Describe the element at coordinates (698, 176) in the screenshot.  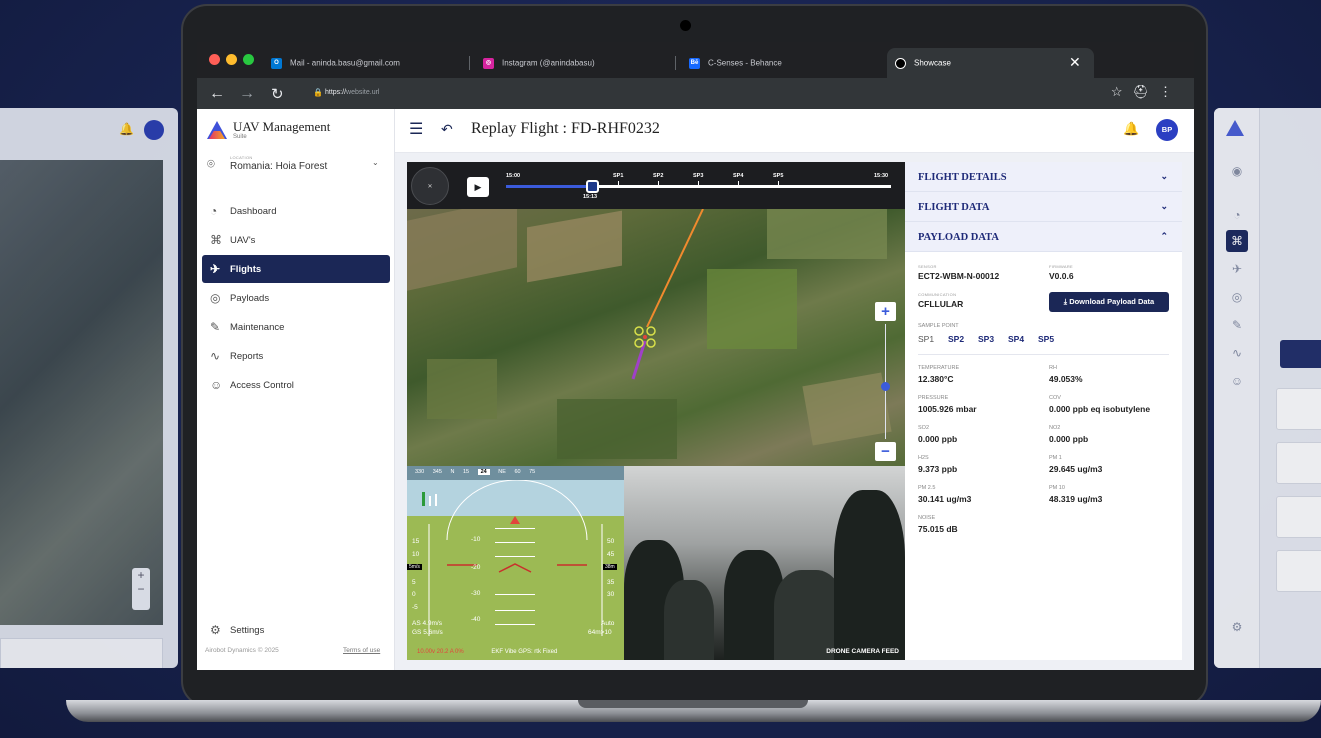
I see `timeline-point: SP3` at that location.